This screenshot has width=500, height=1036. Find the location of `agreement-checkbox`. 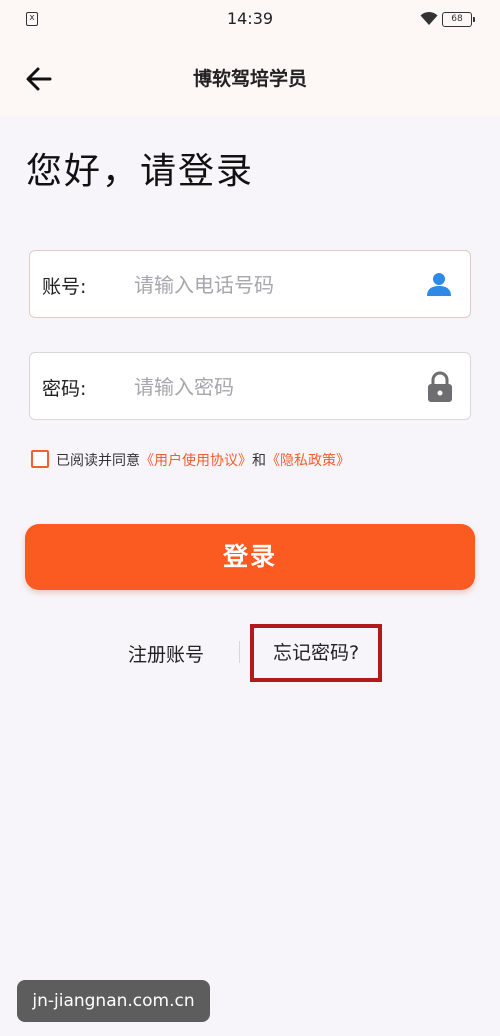

agreement-checkbox is located at coordinates (40, 459).